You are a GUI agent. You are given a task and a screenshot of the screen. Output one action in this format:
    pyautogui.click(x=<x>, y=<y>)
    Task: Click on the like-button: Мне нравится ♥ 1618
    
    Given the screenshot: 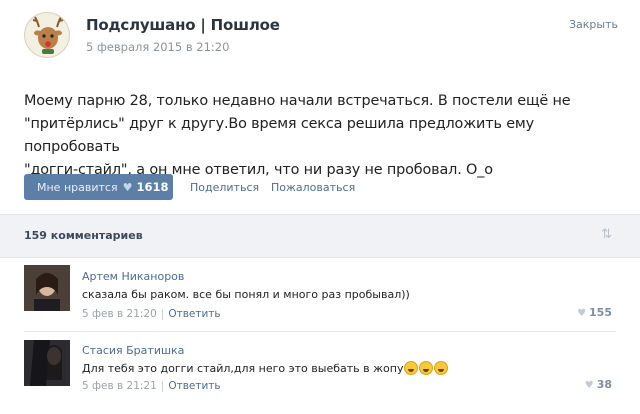 What is the action you would take?
    pyautogui.click(x=98, y=187)
    